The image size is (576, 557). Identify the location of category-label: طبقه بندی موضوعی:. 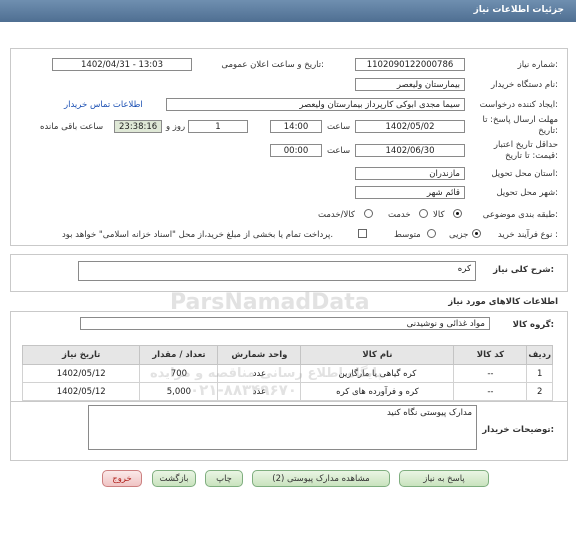
(520, 215).